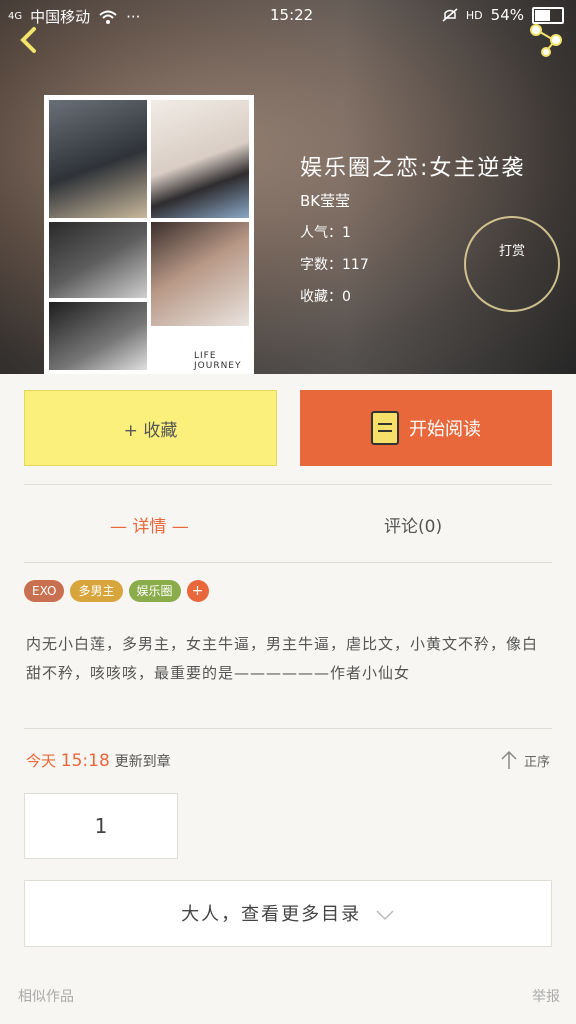 Image resolution: width=576 pixels, height=1024 pixels. Describe the element at coordinates (450, 15) in the screenshot. I see `mute-icon` at that location.